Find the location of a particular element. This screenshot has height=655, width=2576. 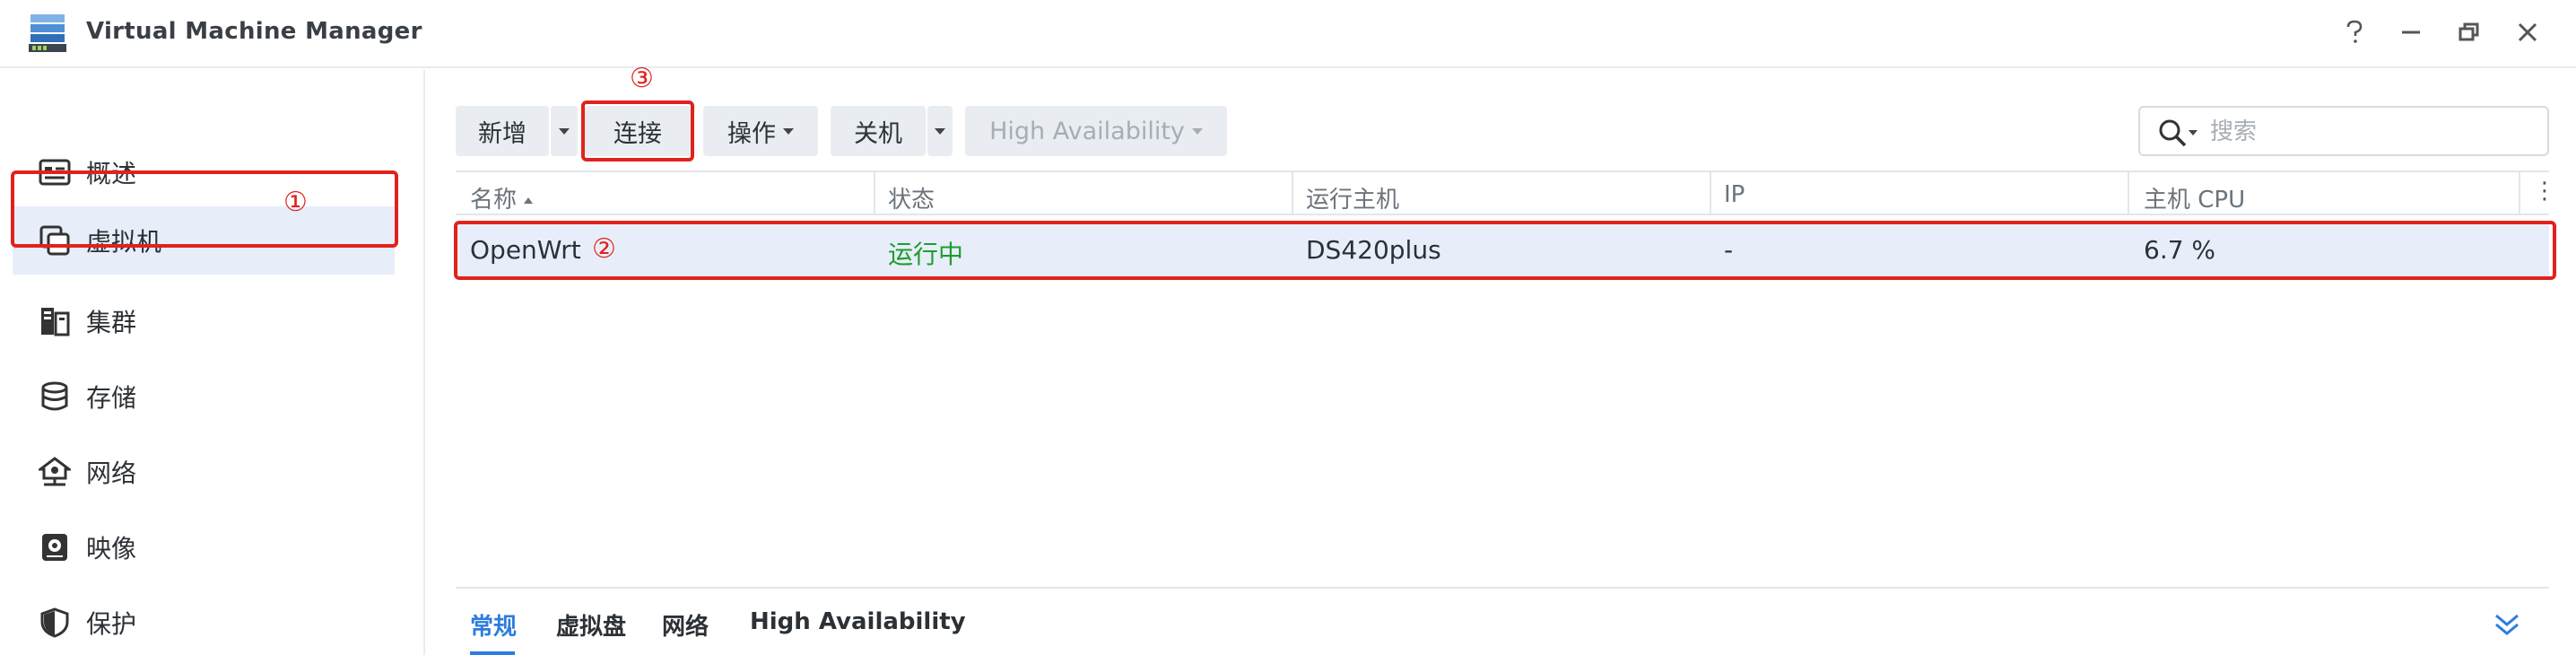

close-icon is located at coordinates (2528, 32).